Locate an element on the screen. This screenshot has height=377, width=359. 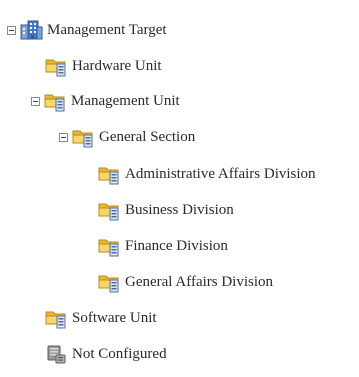
tree-node-label: Business Division is located at coordinates (179, 210).